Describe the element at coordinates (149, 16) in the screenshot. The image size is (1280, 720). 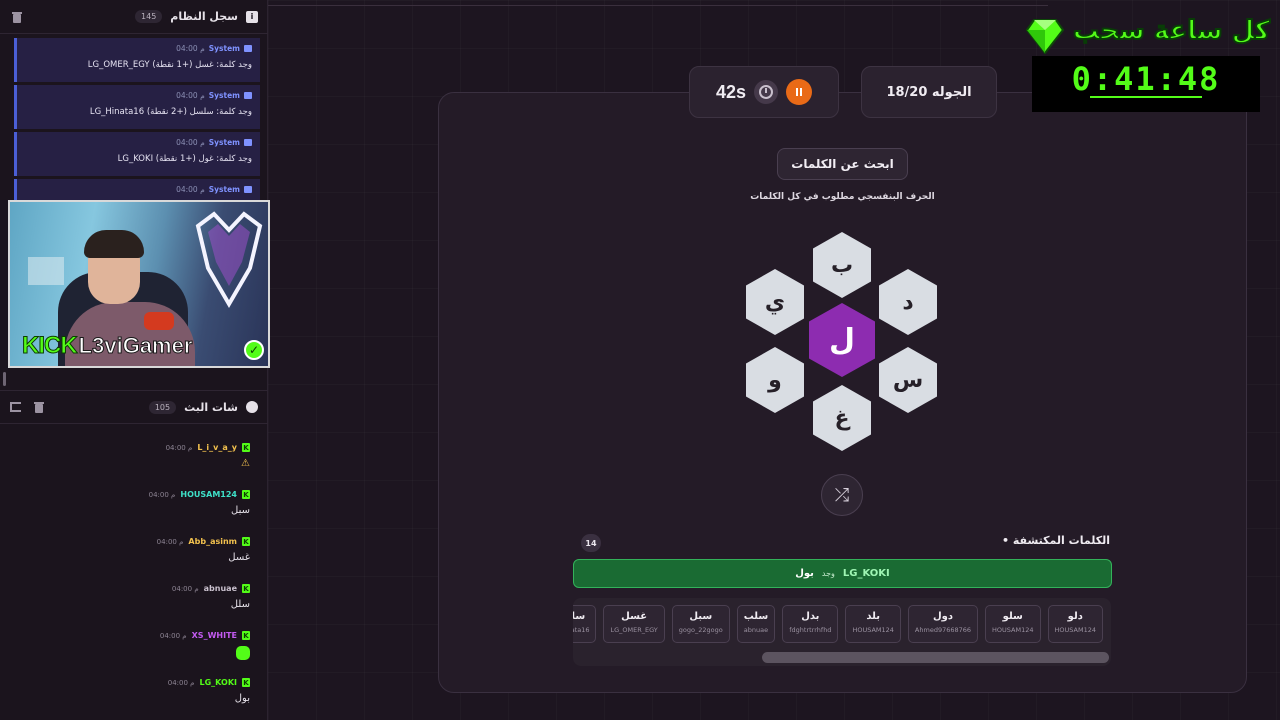
I see `system-log-count: 145` at that location.